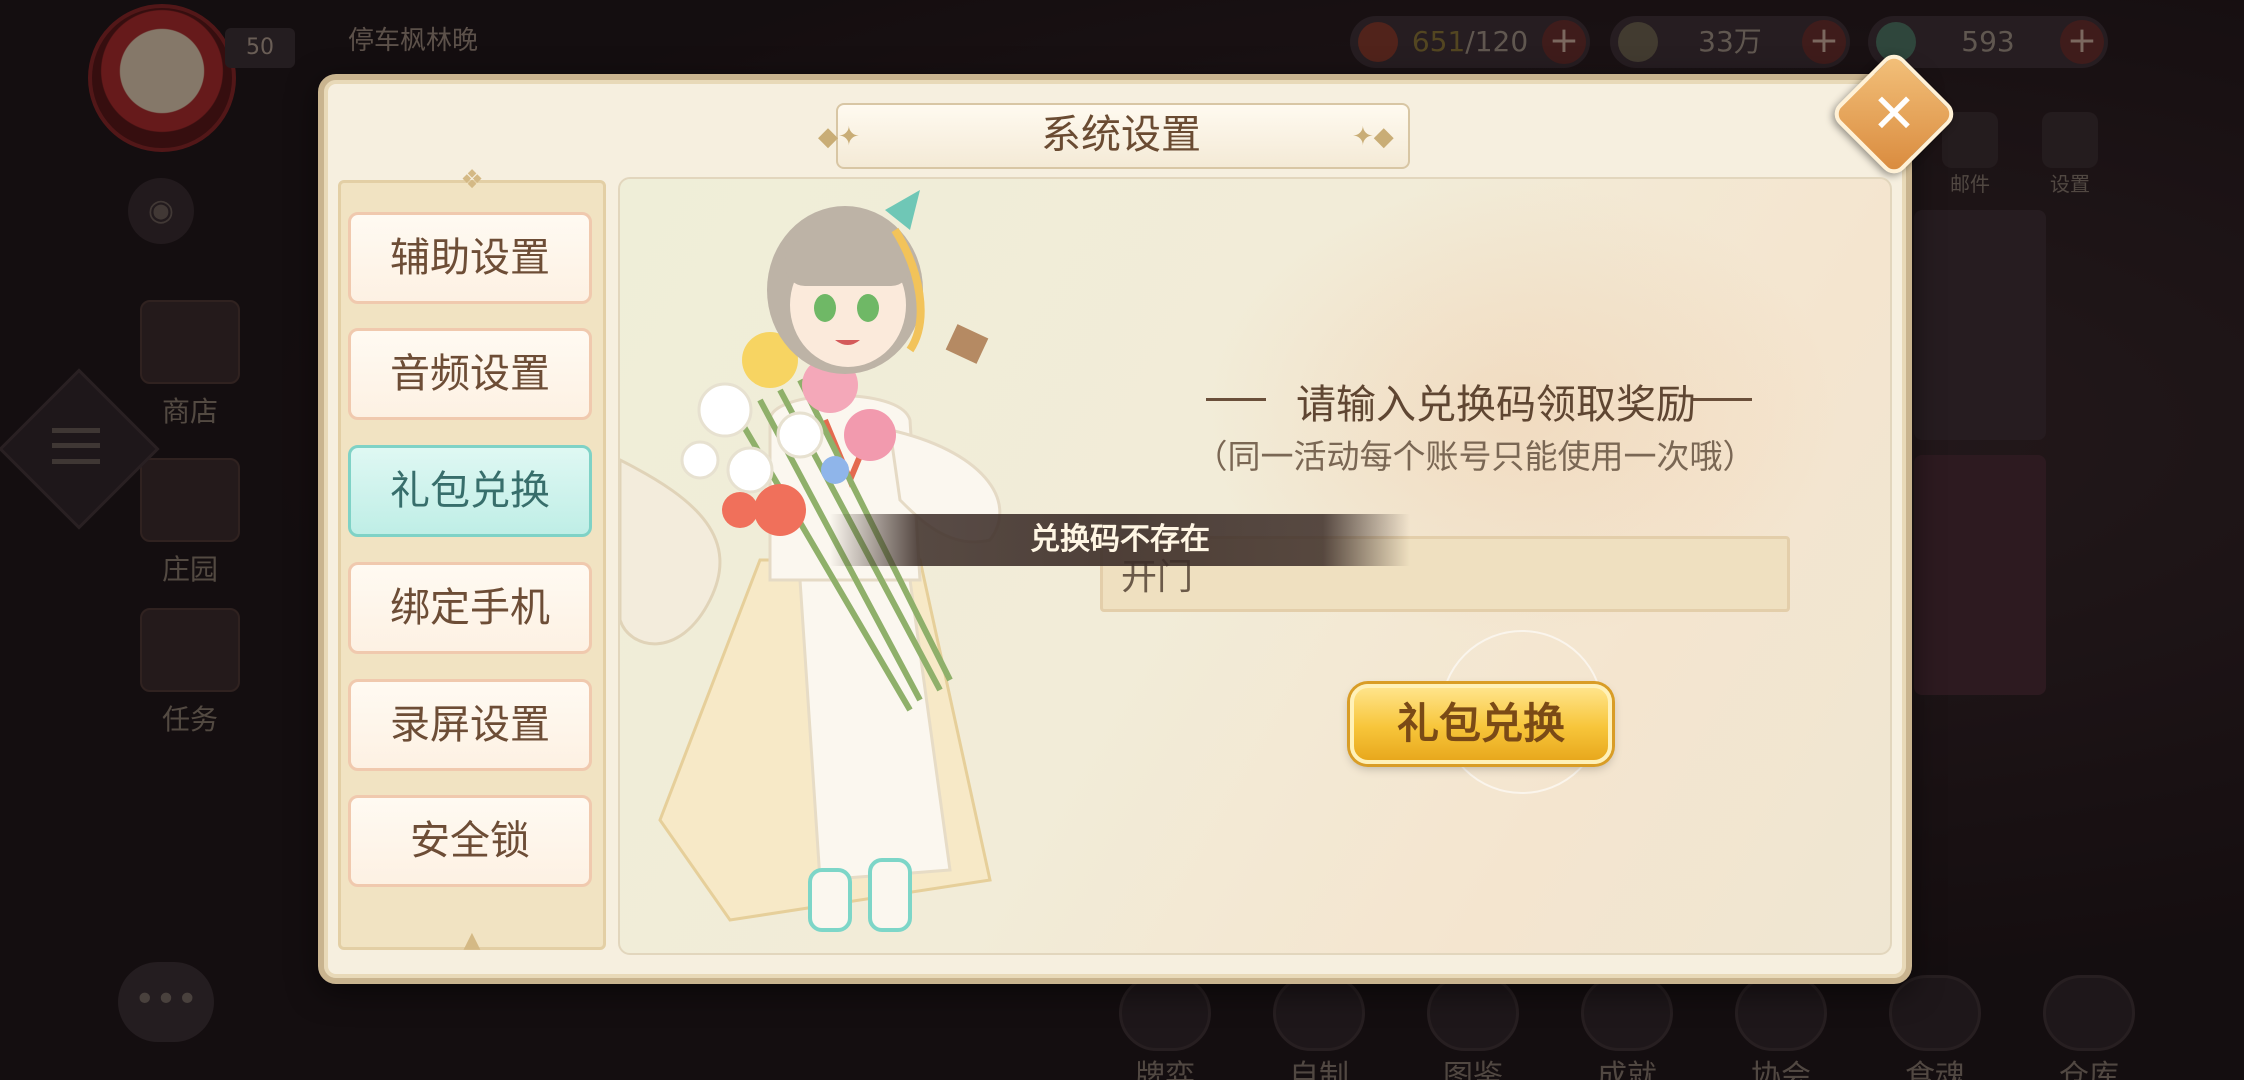  Describe the element at coordinates (470, 841) in the screenshot. I see `tab-security-lock: 安全锁` at that location.